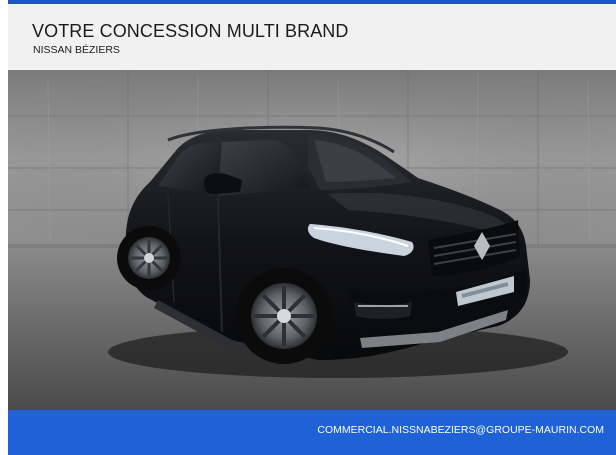  What do you see at coordinates (190, 31) in the screenshot?
I see `dealer-title: VOTRE CONCESSION MULTI BRAND` at bounding box center [190, 31].